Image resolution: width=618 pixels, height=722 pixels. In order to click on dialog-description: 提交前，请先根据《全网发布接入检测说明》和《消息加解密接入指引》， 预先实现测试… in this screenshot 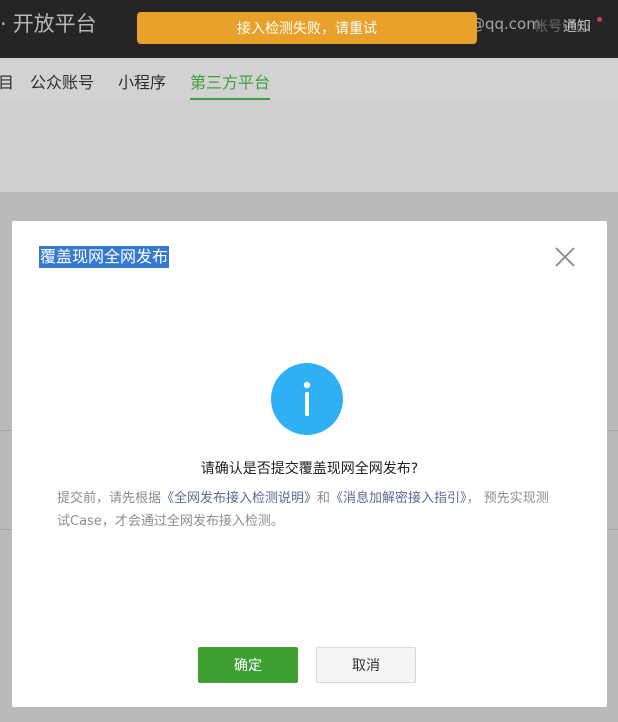, I will do `click(307, 510)`.